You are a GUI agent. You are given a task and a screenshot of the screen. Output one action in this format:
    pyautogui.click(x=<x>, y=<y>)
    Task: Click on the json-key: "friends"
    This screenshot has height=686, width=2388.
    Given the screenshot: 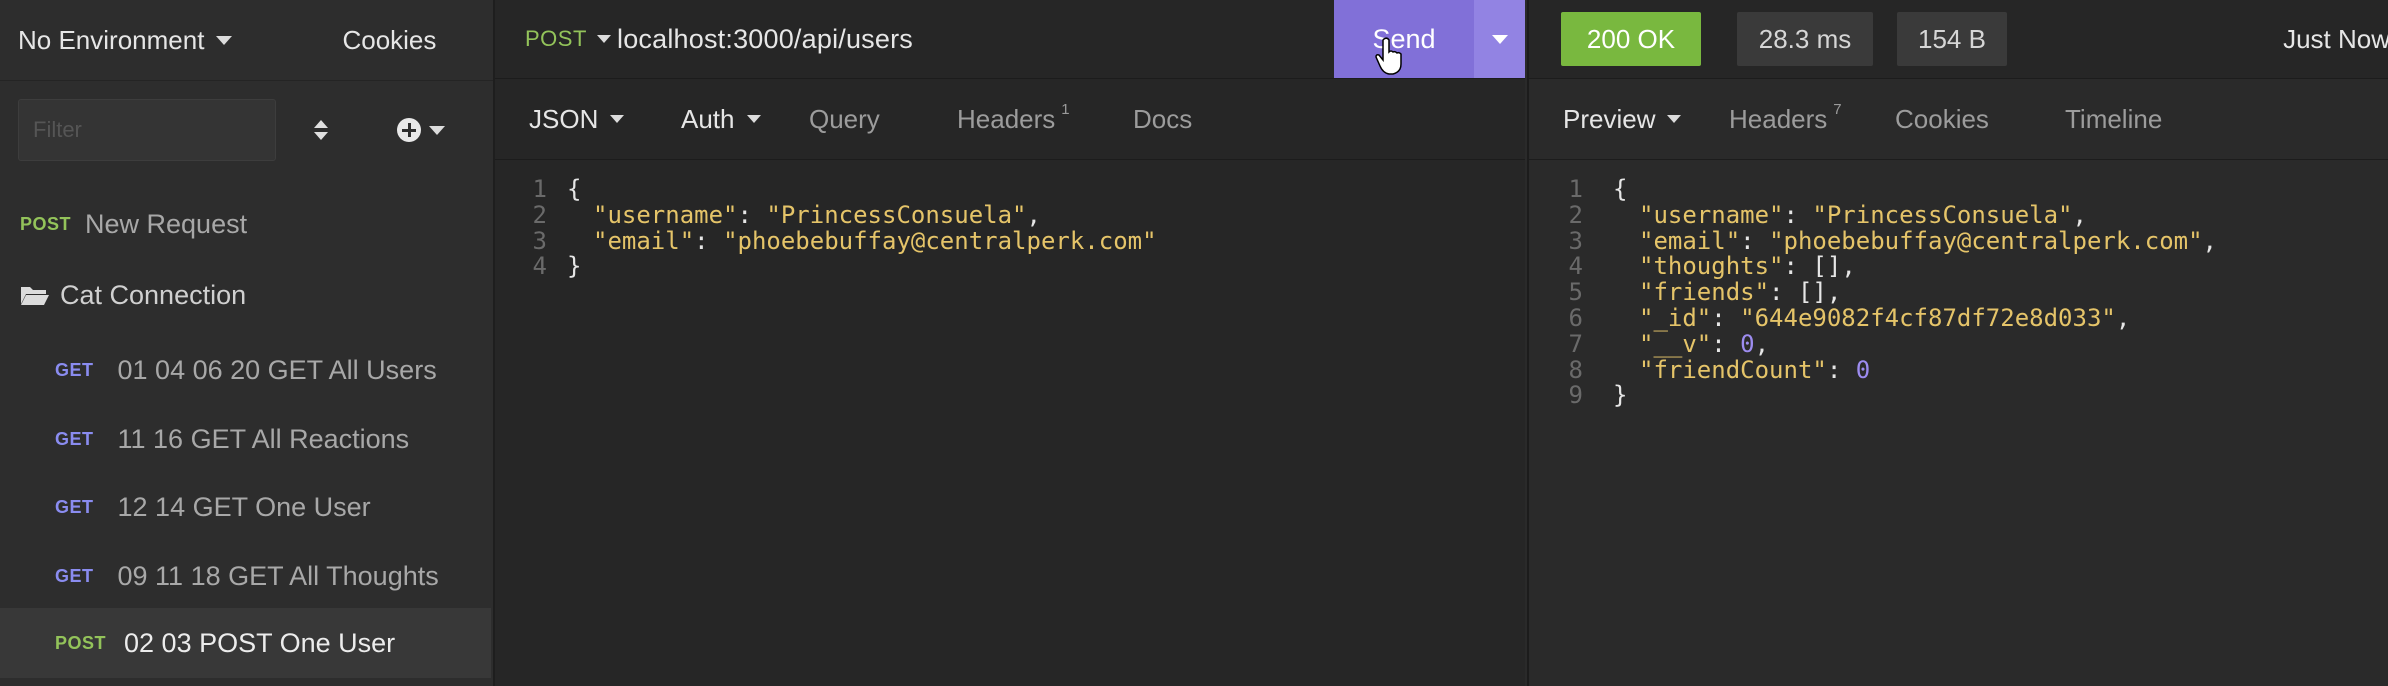 What is the action you would take?
    pyautogui.click(x=1704, y=292)
    